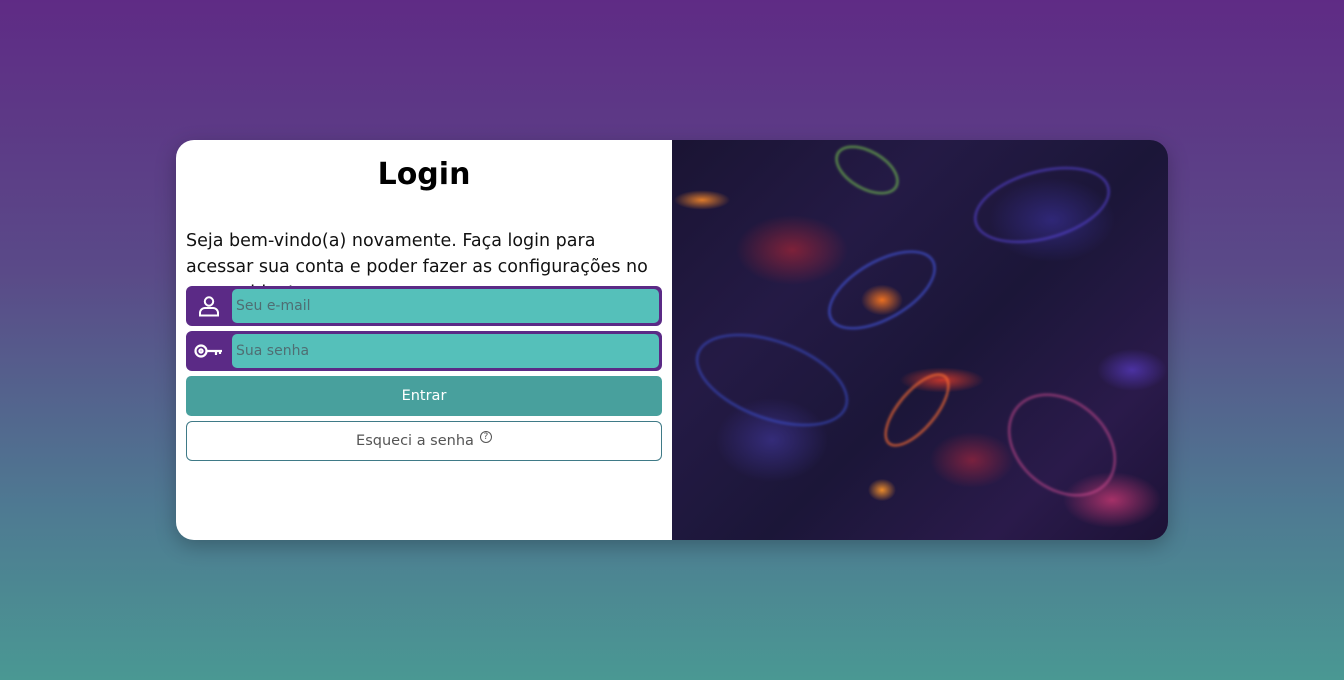 This screenshot has width=1344, height=680. What do you see at coordinates (445, 306) in the screenshot?
I see `email-input` at bounding box center [445, 306].